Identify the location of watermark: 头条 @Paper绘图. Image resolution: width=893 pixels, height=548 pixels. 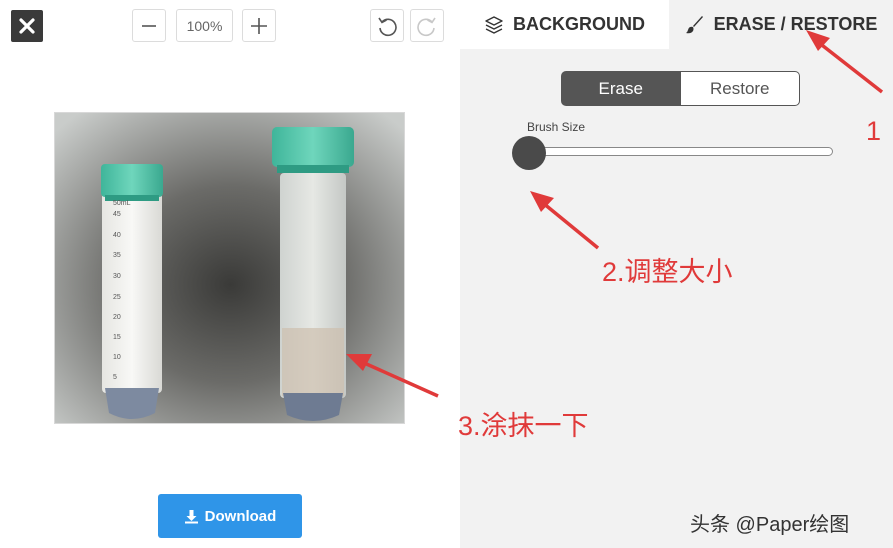
(770, 525).